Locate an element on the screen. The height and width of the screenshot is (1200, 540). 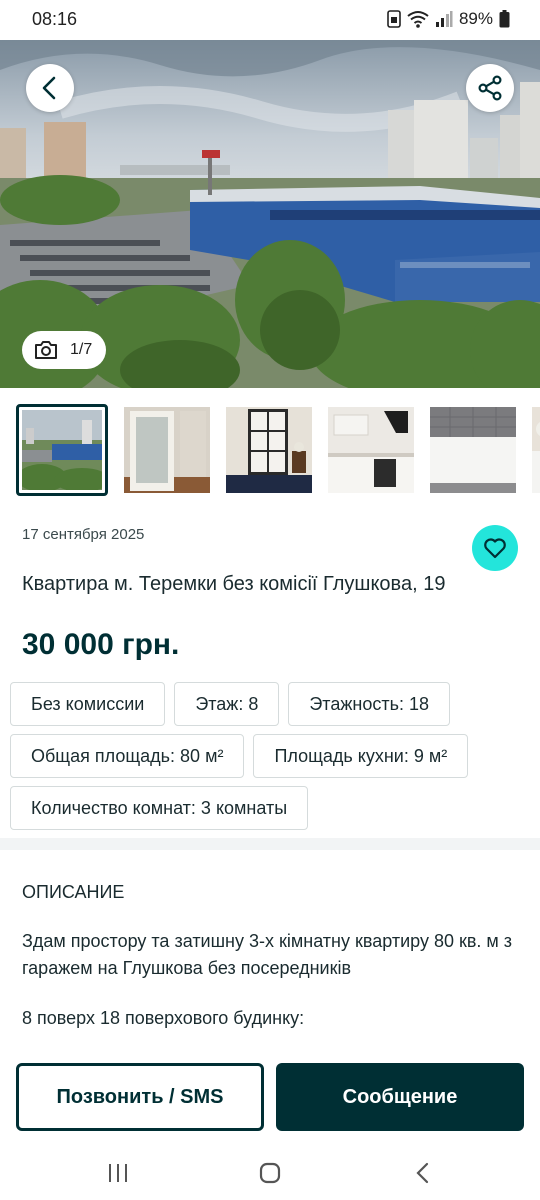
section-divider is located at coordinates (270, 844).